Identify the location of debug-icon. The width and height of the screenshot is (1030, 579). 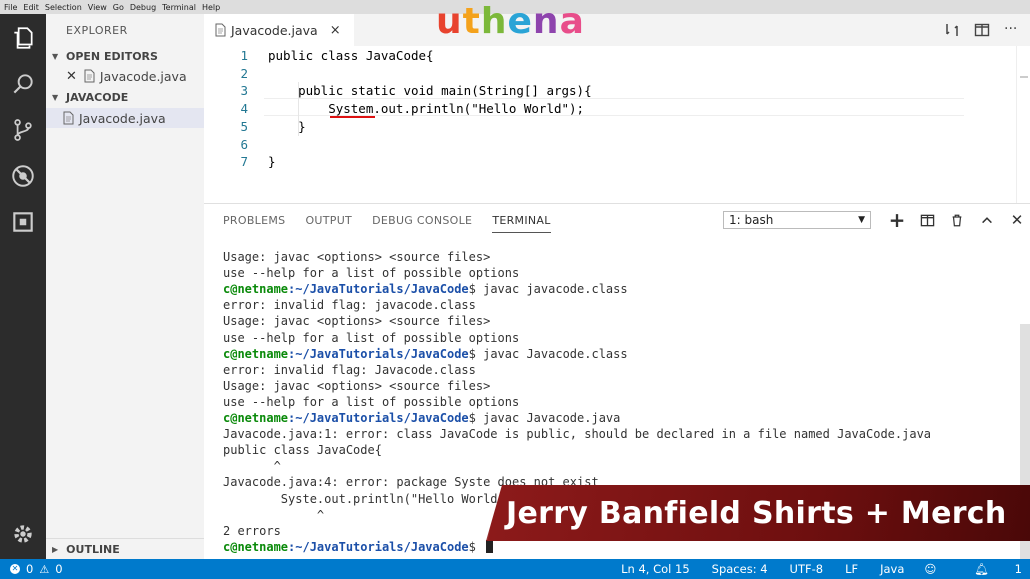
(23, 176).